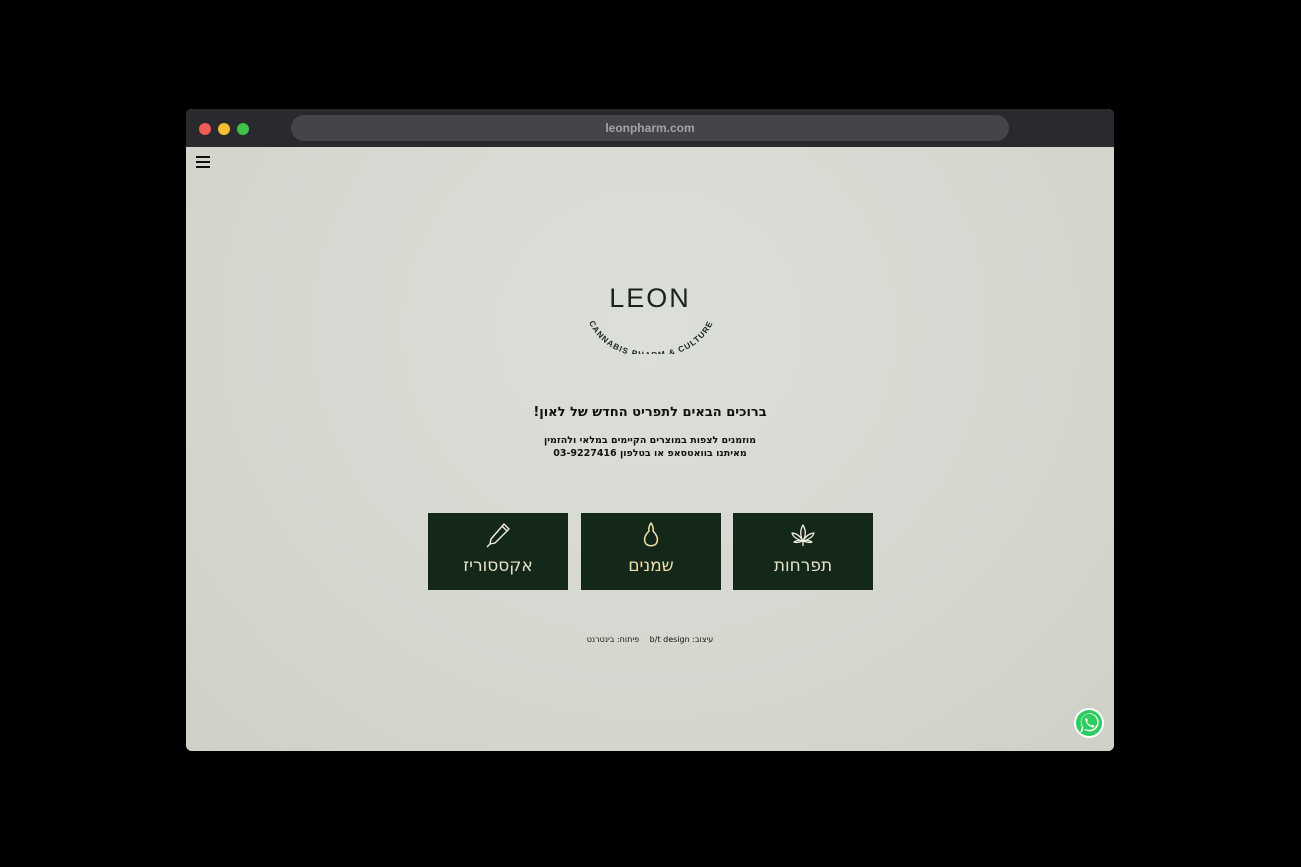 The height and width of the screenshot is (867, 1301). Describe the element at coordinates (613, 639) in the screenshot. I see `footer-dev-credit: פיתוח: בינטרנט` at that location.